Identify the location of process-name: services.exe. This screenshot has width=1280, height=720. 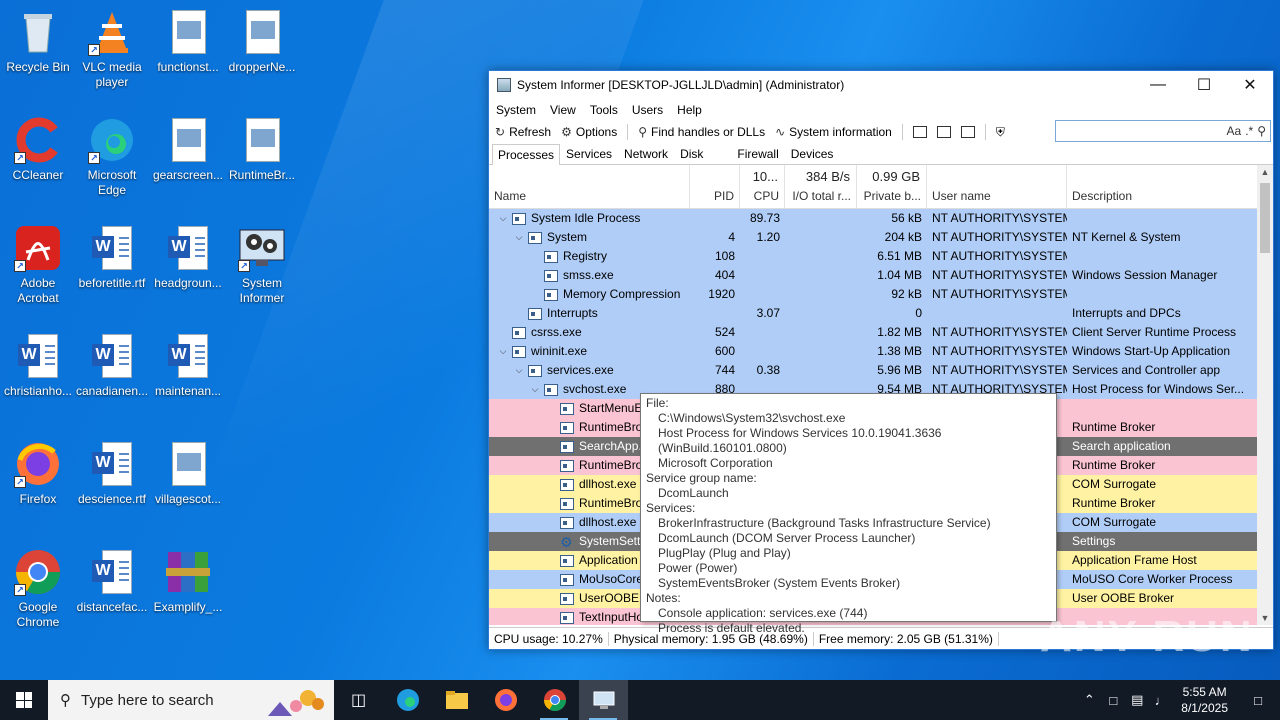
(580, 370).